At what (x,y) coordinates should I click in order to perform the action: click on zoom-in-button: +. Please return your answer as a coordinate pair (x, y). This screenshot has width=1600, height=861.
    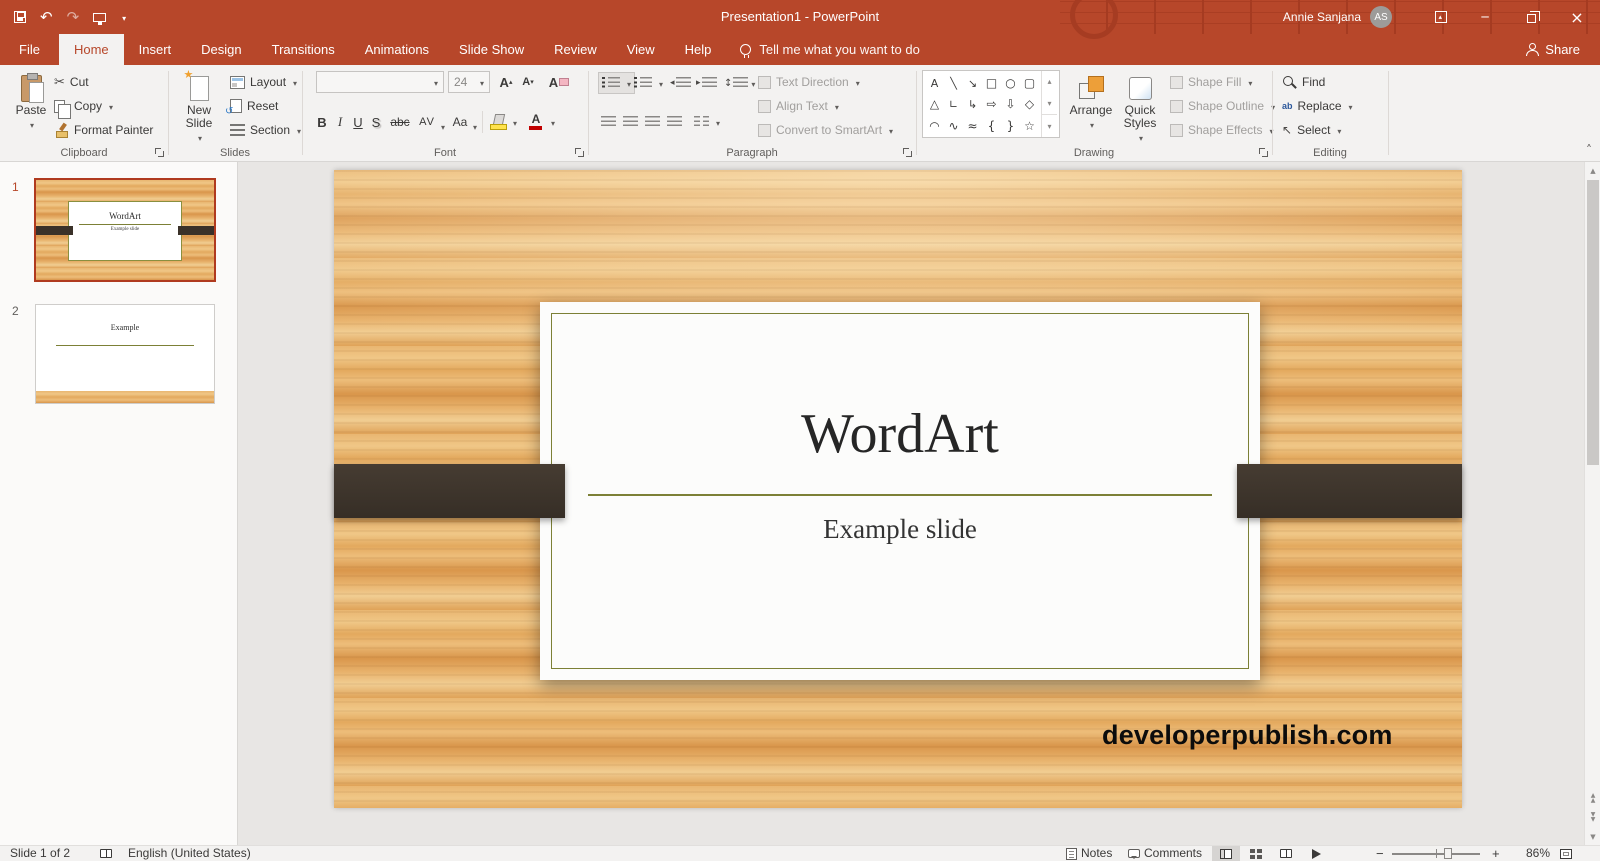
    Looking at the image, I should click on (1496, 853).